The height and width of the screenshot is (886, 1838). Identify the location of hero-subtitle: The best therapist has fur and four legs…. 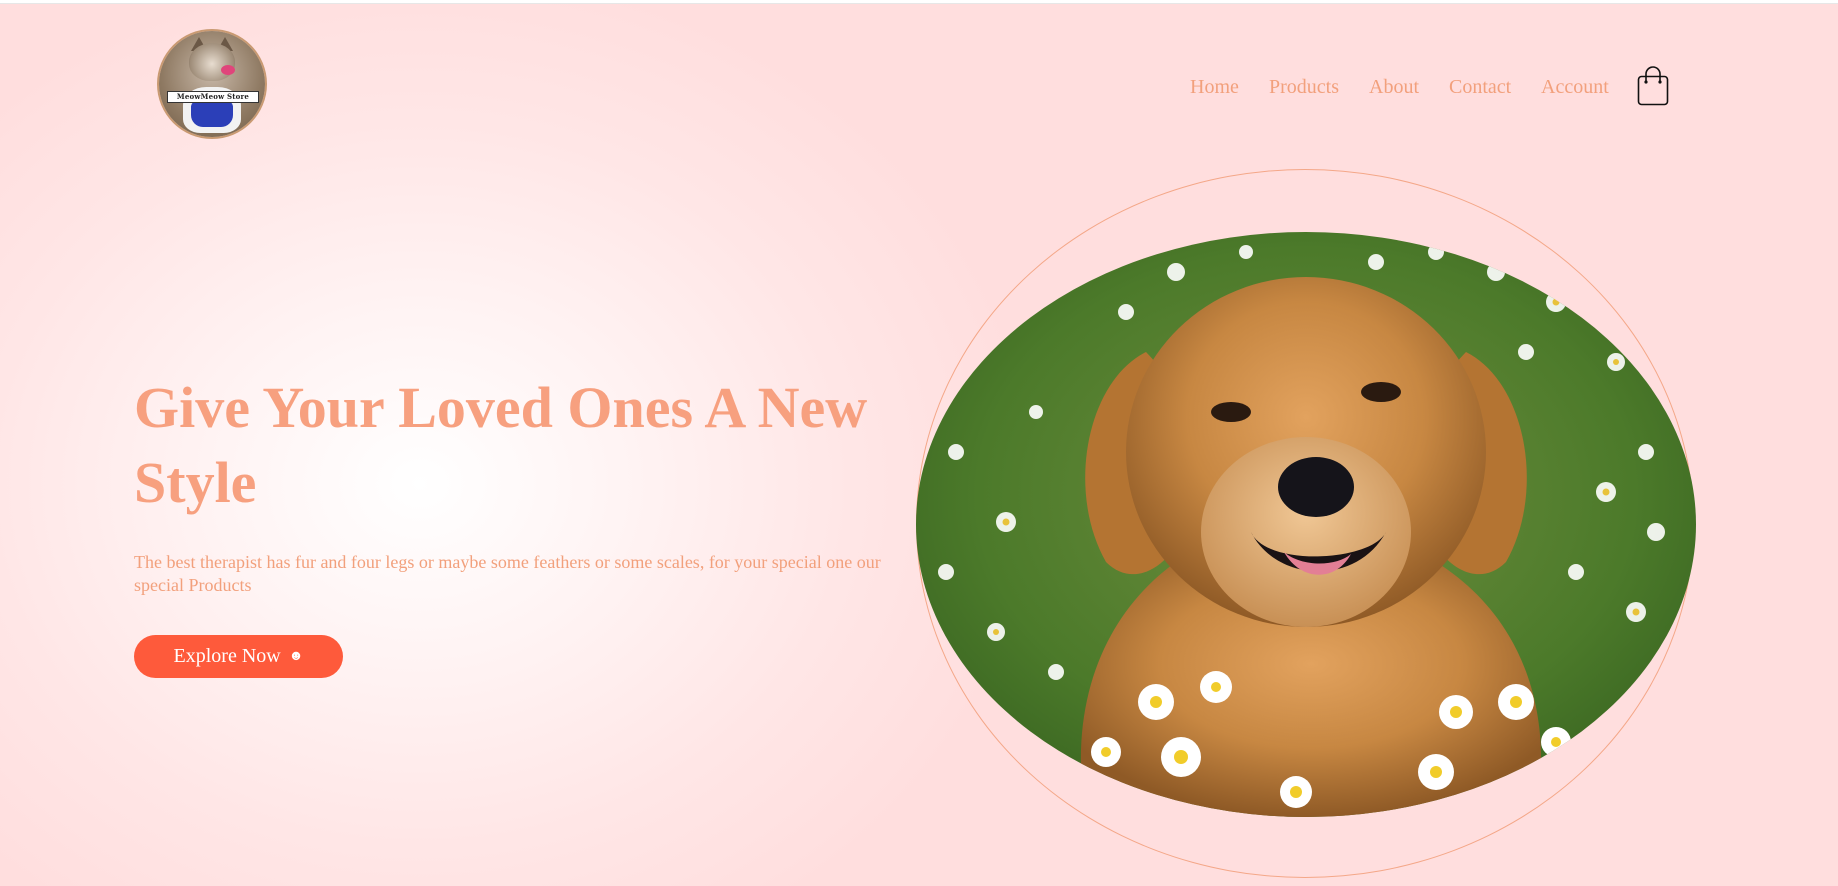
(507, 573).